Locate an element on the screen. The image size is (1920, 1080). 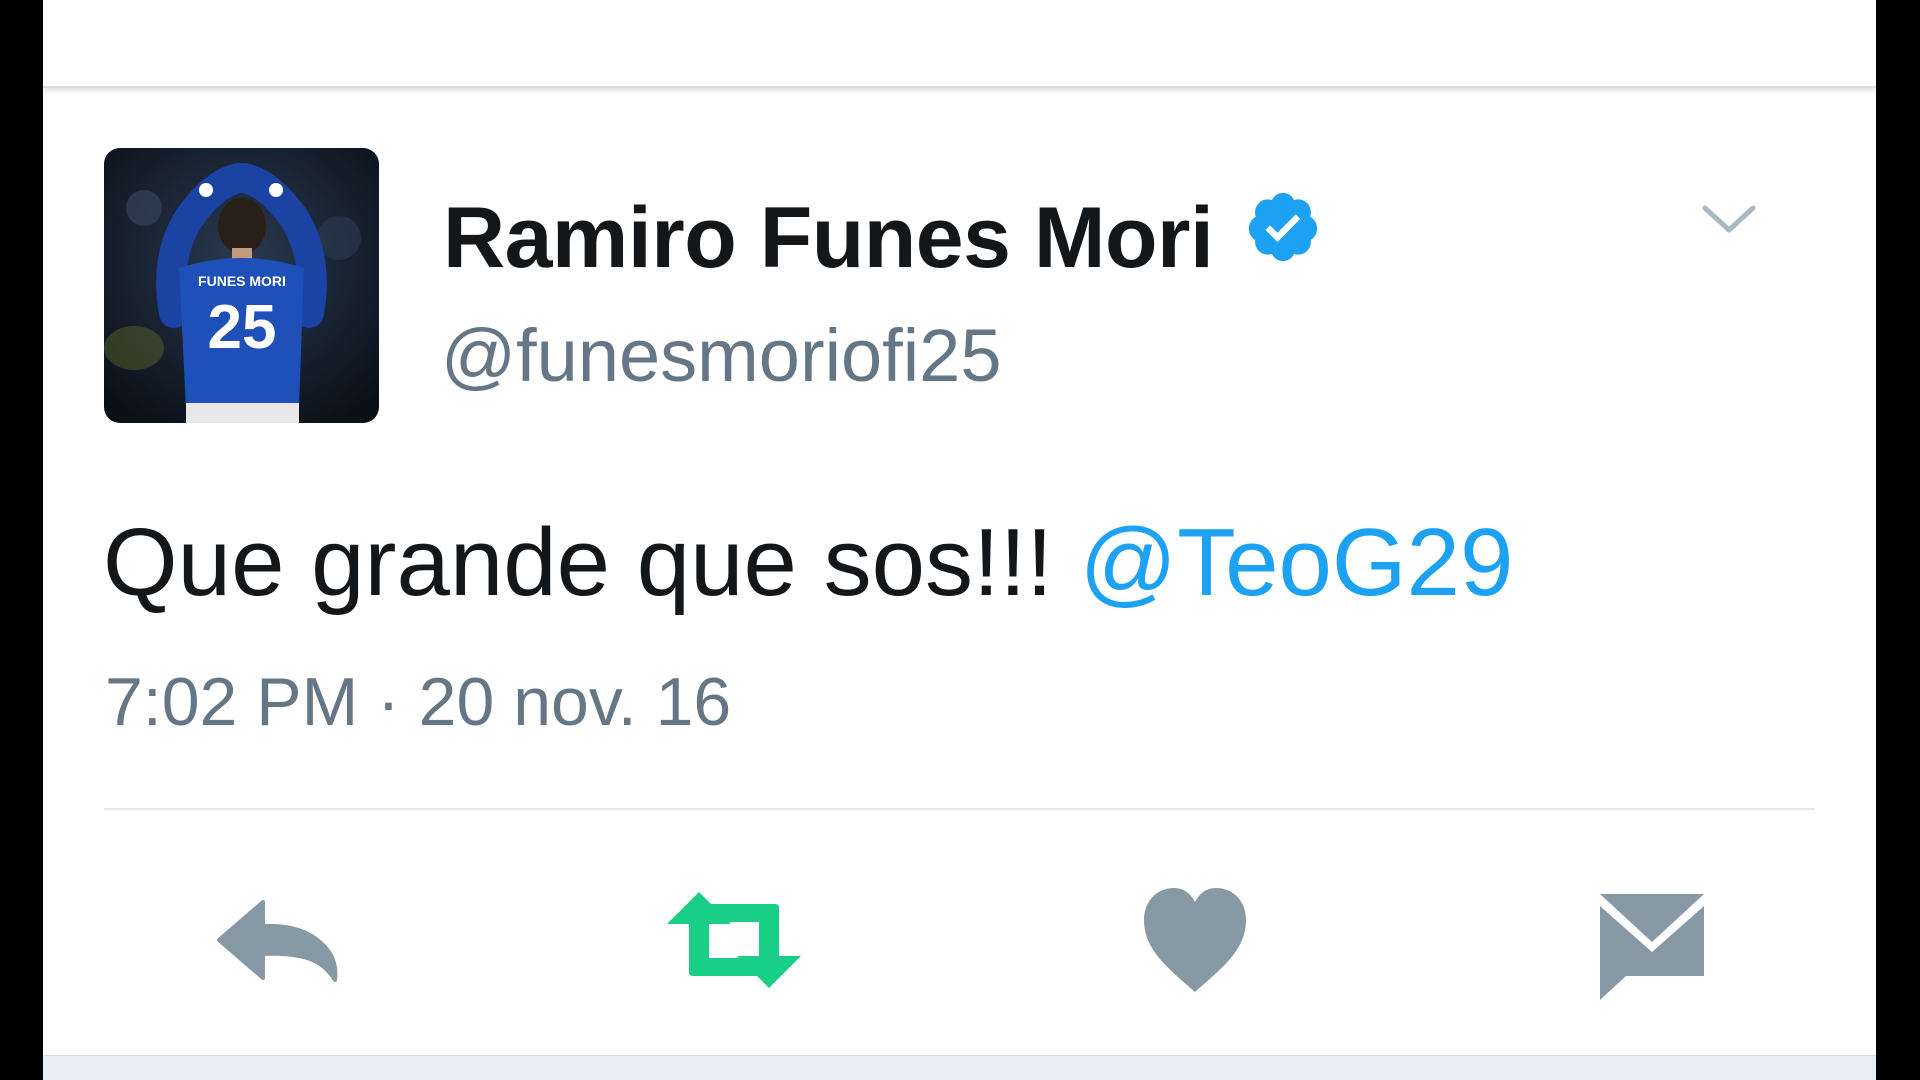
chevron-down-icon is located at coordinates (1729, 219).